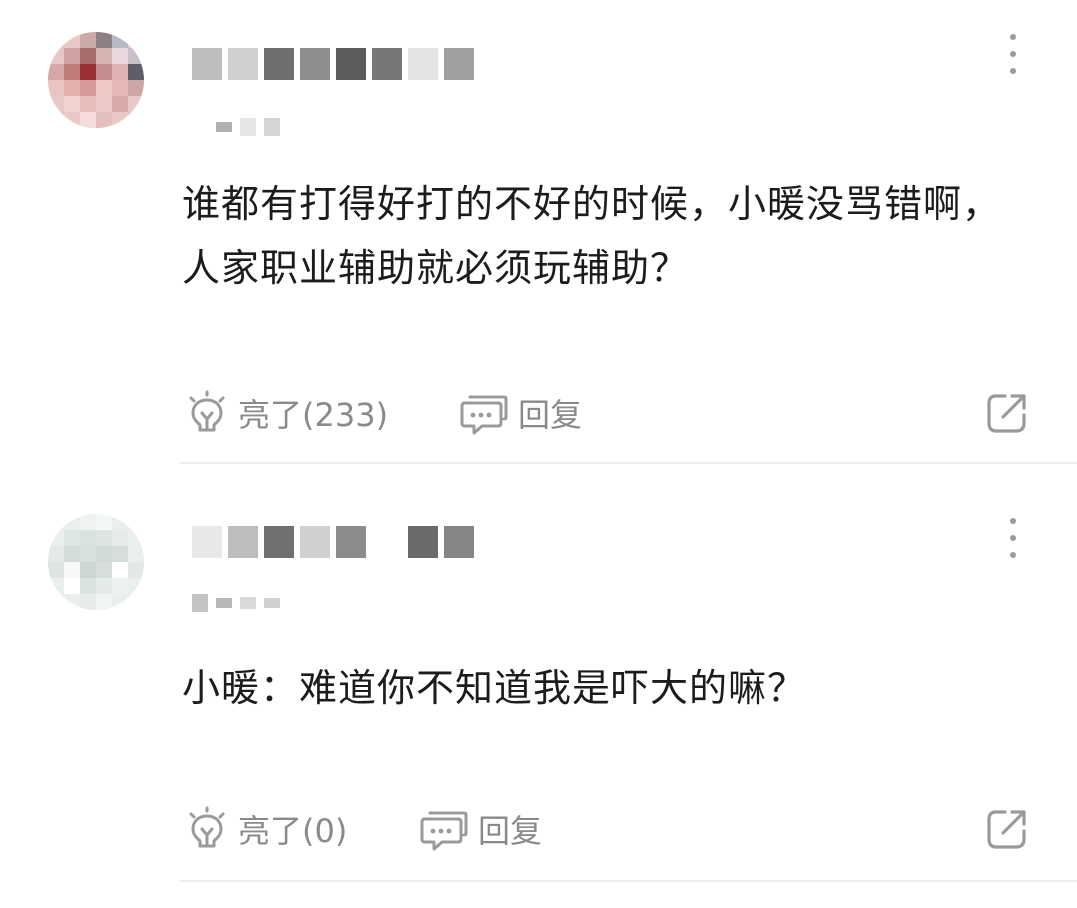  I want to click on comment-actions: 亮了(0) 回复, so click(611, 829).